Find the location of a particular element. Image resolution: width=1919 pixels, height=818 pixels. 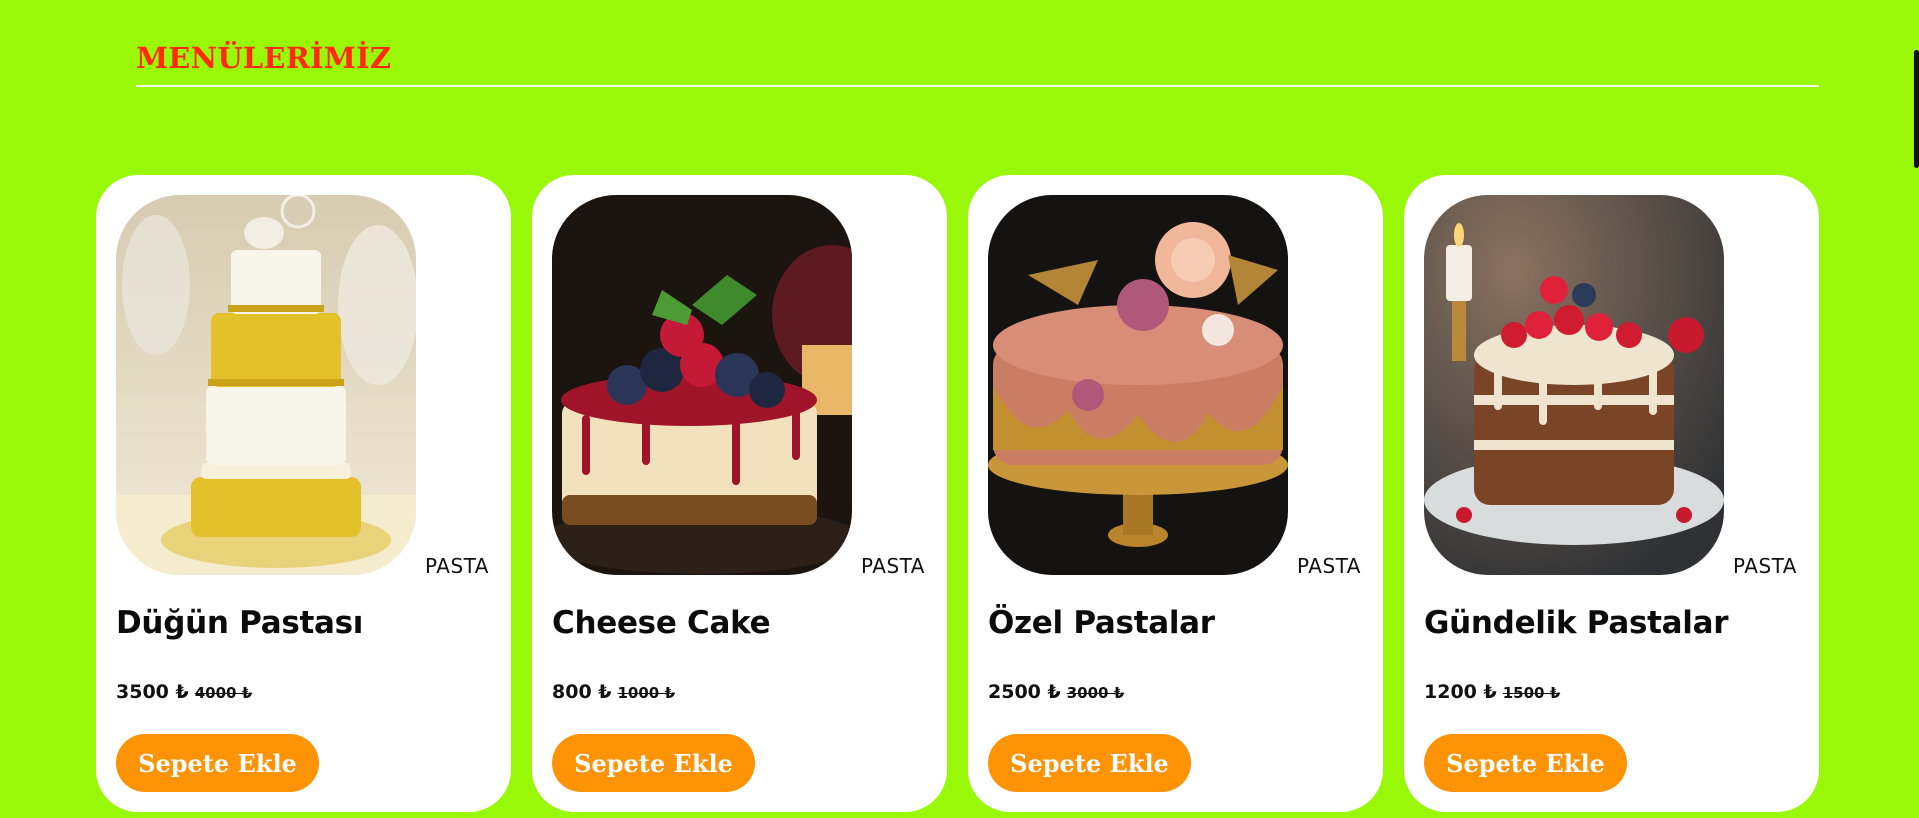

product-price: 3500 ₺ is located at coordinates (152, 692).